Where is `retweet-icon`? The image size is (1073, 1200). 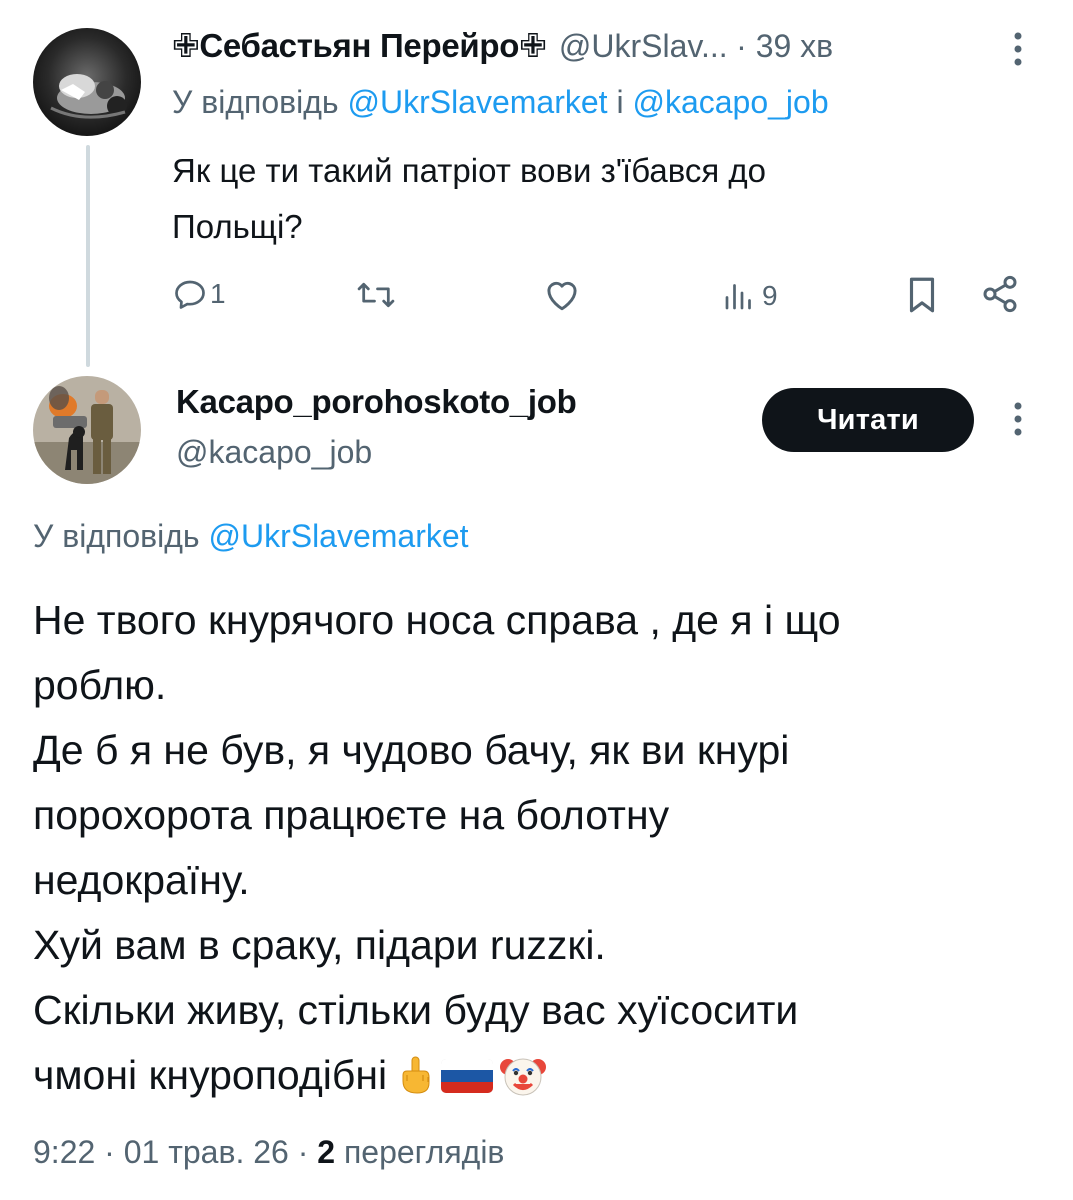
retweet-icon is located at coordinates (376, 295).